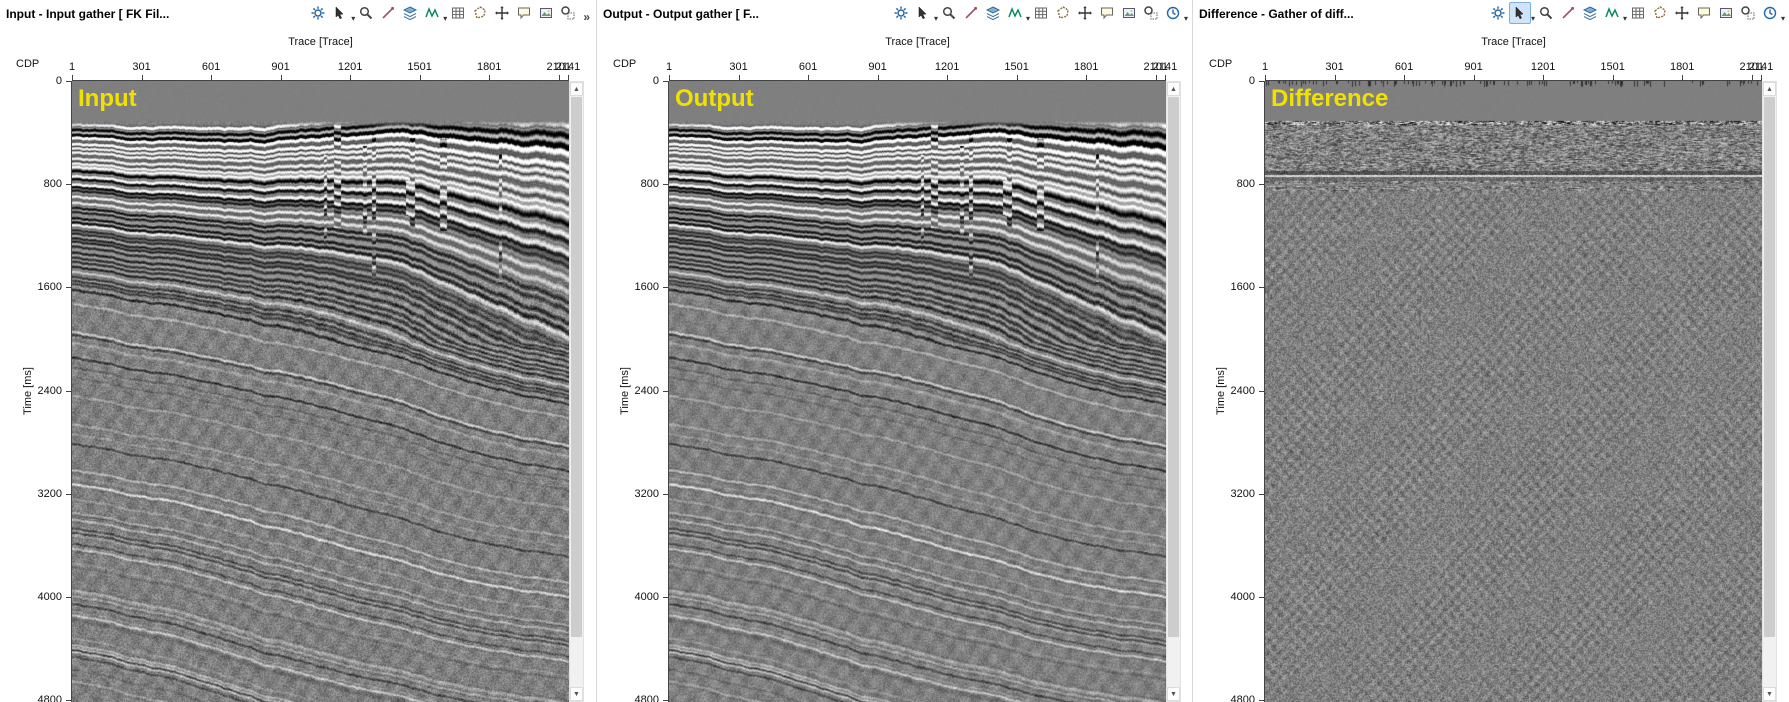  What do you see at coordinates (1242, 287) in the screenshot?
I see `y-tick-label: 1600` at bounding box center [1242, 287].